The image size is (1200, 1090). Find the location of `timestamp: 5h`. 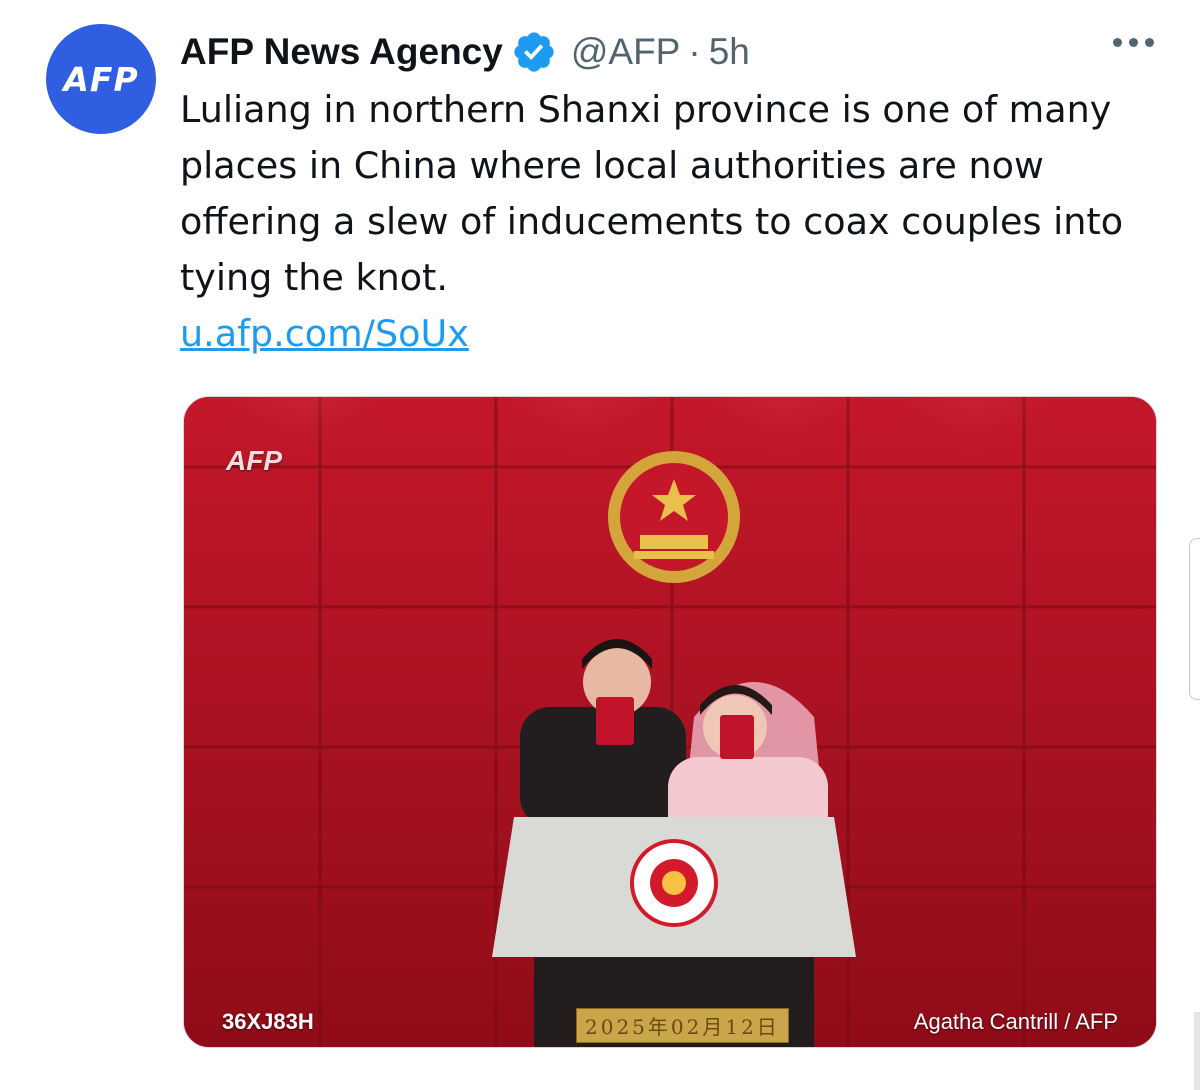

timestamp: 5h is located at coordinates (729, 52).